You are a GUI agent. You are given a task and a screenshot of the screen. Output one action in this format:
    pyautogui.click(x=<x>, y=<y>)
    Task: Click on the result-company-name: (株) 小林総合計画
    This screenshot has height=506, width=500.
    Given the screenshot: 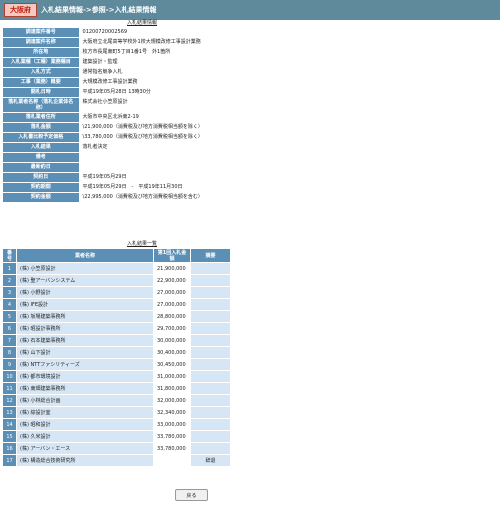 What is the action you would take?
    pyautogui.click(x=85, y=400)
    